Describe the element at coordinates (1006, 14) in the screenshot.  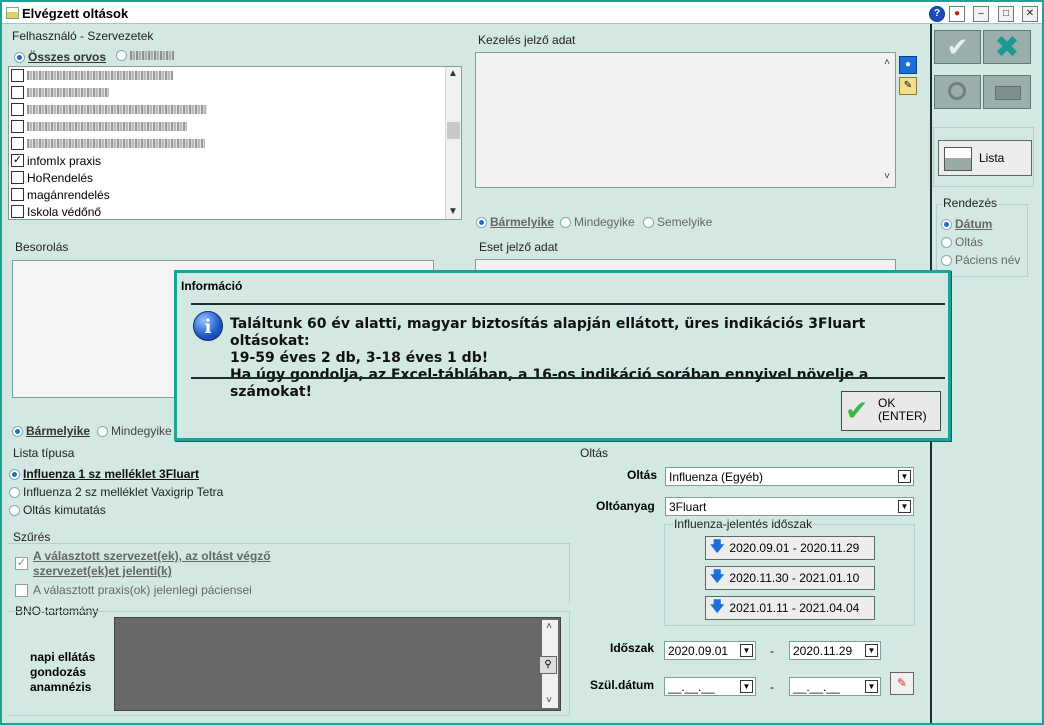
I see `restore-button: □` at that location.